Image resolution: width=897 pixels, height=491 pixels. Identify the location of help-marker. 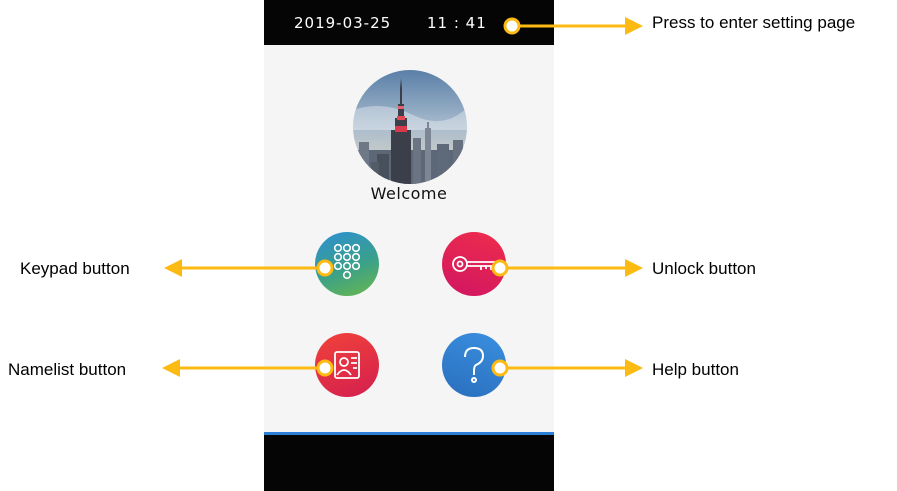
(500, 368).